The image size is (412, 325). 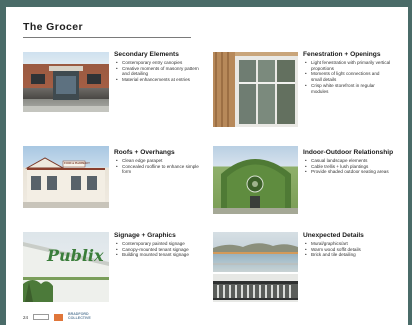 What do you see at coordinates (333, 235) in the screenshot?
I see `section-heading: Unexpected Details` at bounding box center [333, 235].